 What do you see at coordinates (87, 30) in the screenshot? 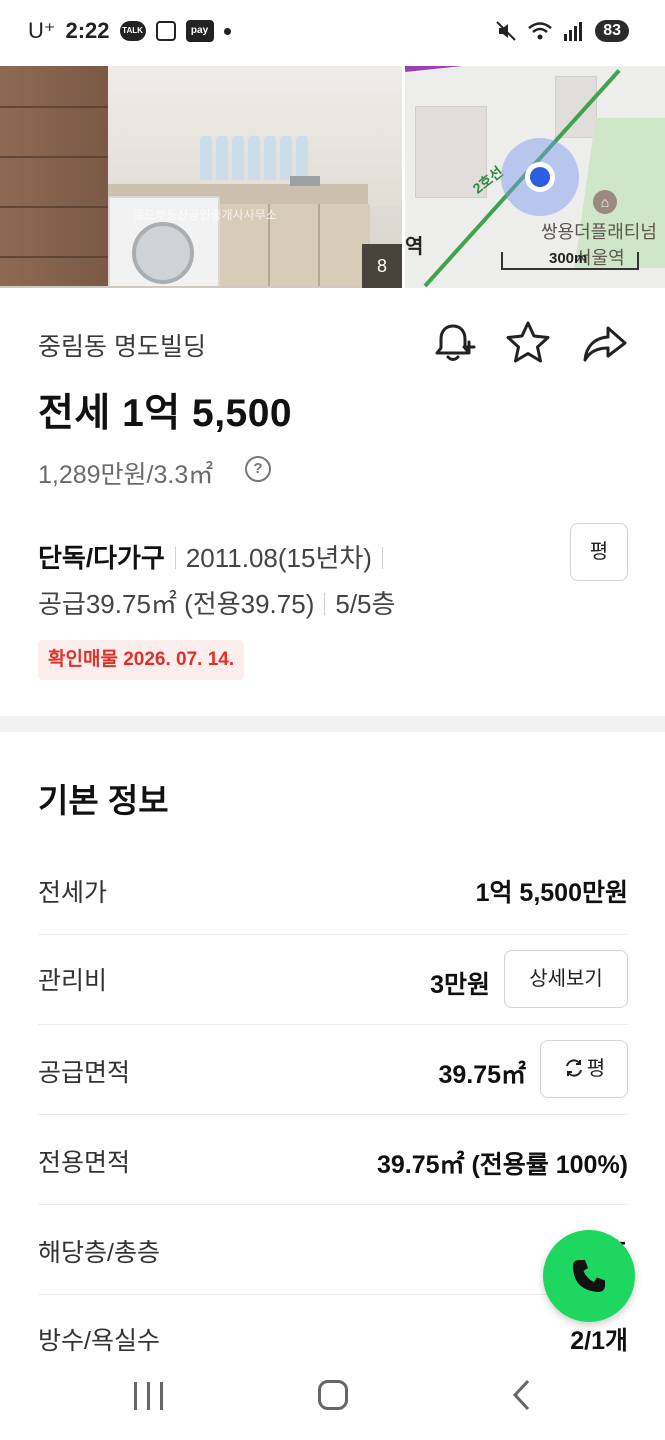
I see `clock: 2:22` at bounding box center [87, 30].